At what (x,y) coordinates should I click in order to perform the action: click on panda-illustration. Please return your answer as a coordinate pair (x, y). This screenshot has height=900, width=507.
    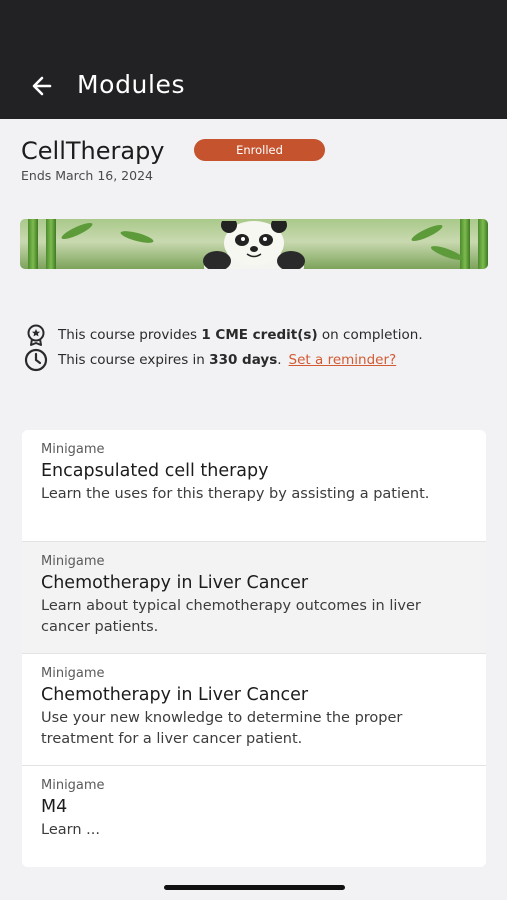
    Looking at the image, I should click on (254, 245).